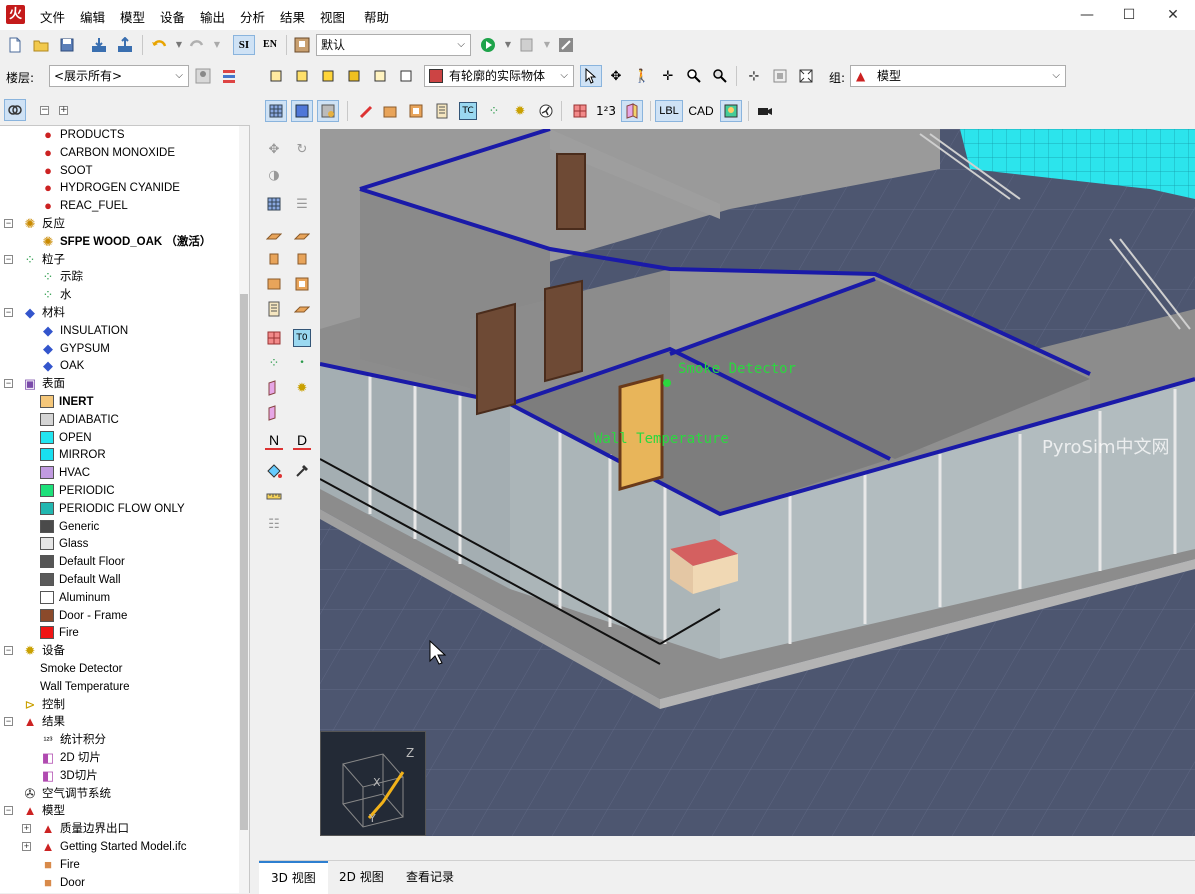  I want to click on tree-item: − ✺ 反应, so click(119, 224).